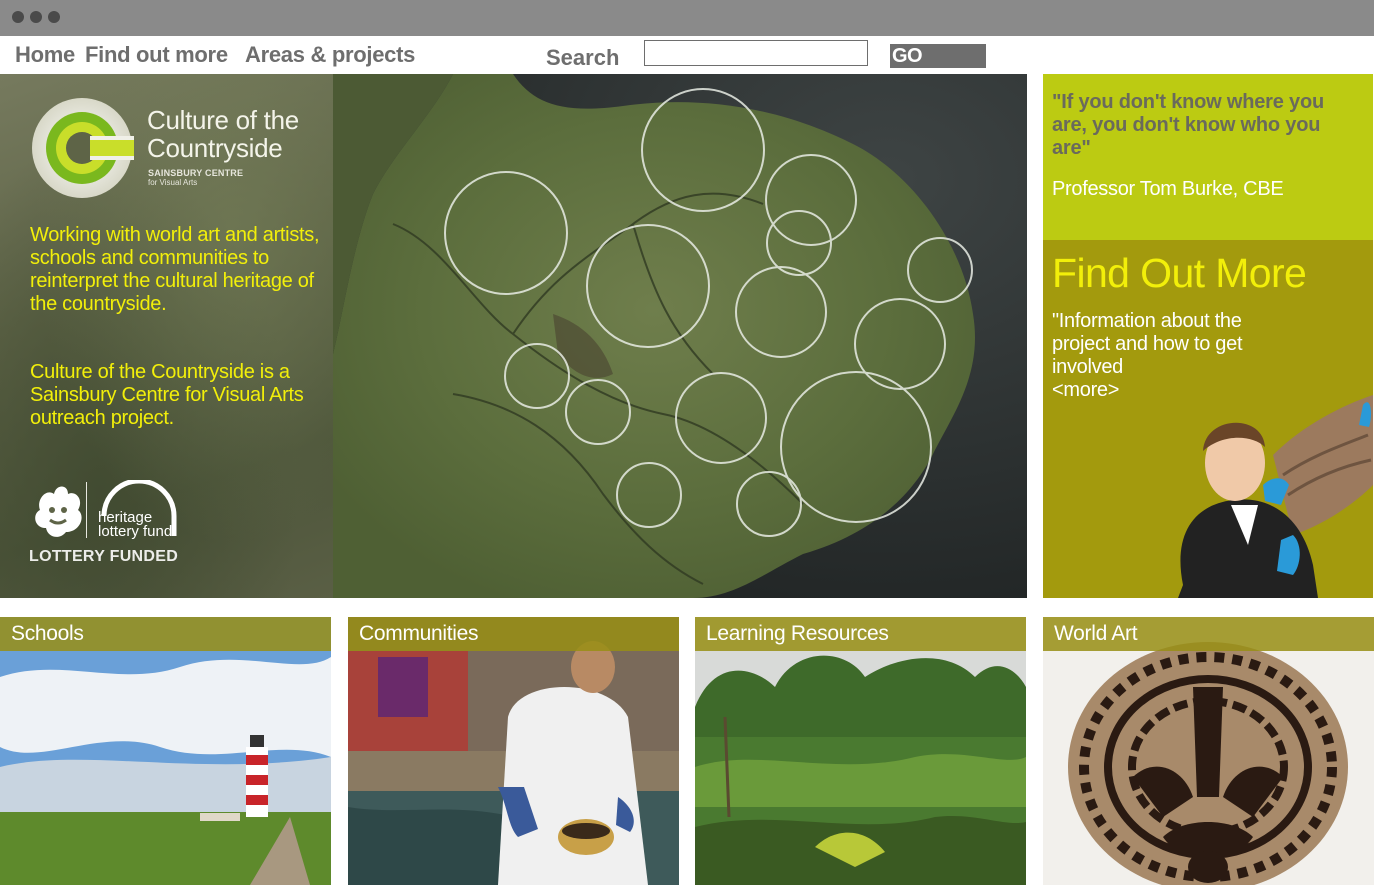 The width and height of the screenshot is (1374, 885). I want to click on tile-schools: Schools, so click(165, 751).